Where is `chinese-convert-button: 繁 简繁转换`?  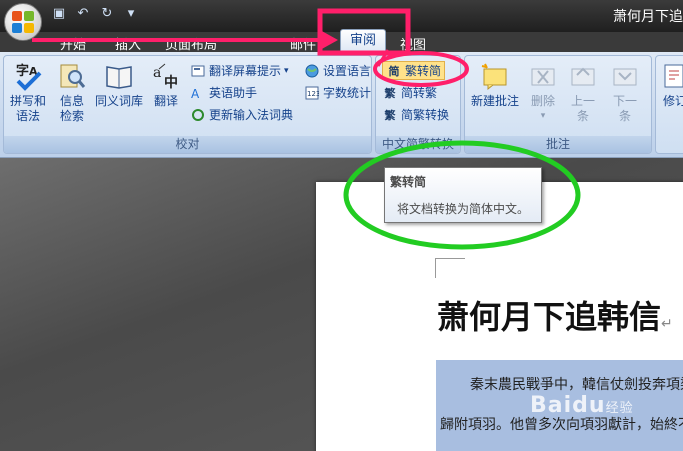
chinese-convert-button: 繁 简繁转换 is located at coordinates (416, 114).